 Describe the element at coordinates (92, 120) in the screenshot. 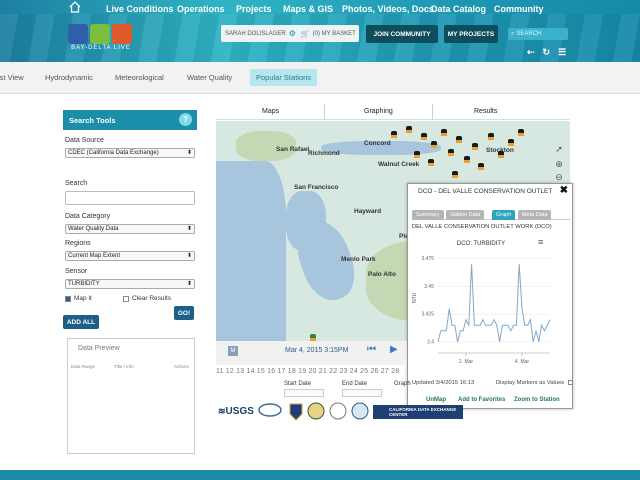

I see `search-tools-title: Search Tools` at that location.